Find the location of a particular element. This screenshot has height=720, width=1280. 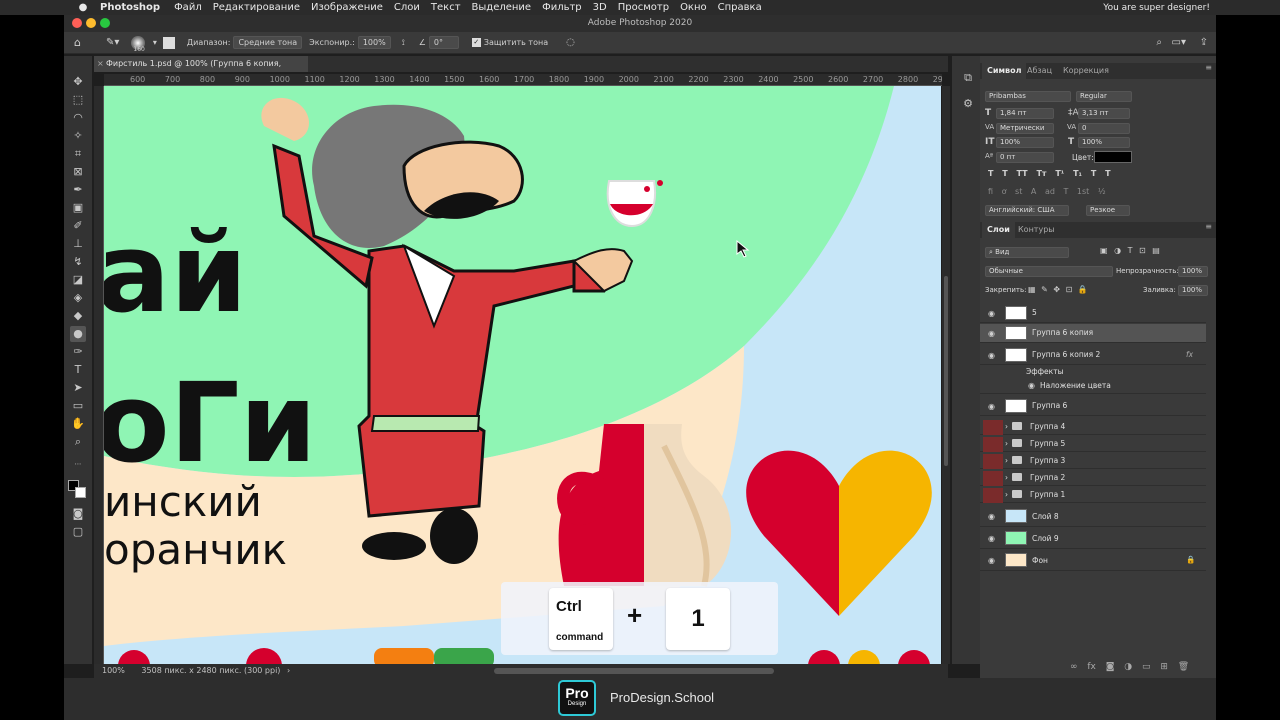

menu-image: Изображение is located at coordinates (347, 7).